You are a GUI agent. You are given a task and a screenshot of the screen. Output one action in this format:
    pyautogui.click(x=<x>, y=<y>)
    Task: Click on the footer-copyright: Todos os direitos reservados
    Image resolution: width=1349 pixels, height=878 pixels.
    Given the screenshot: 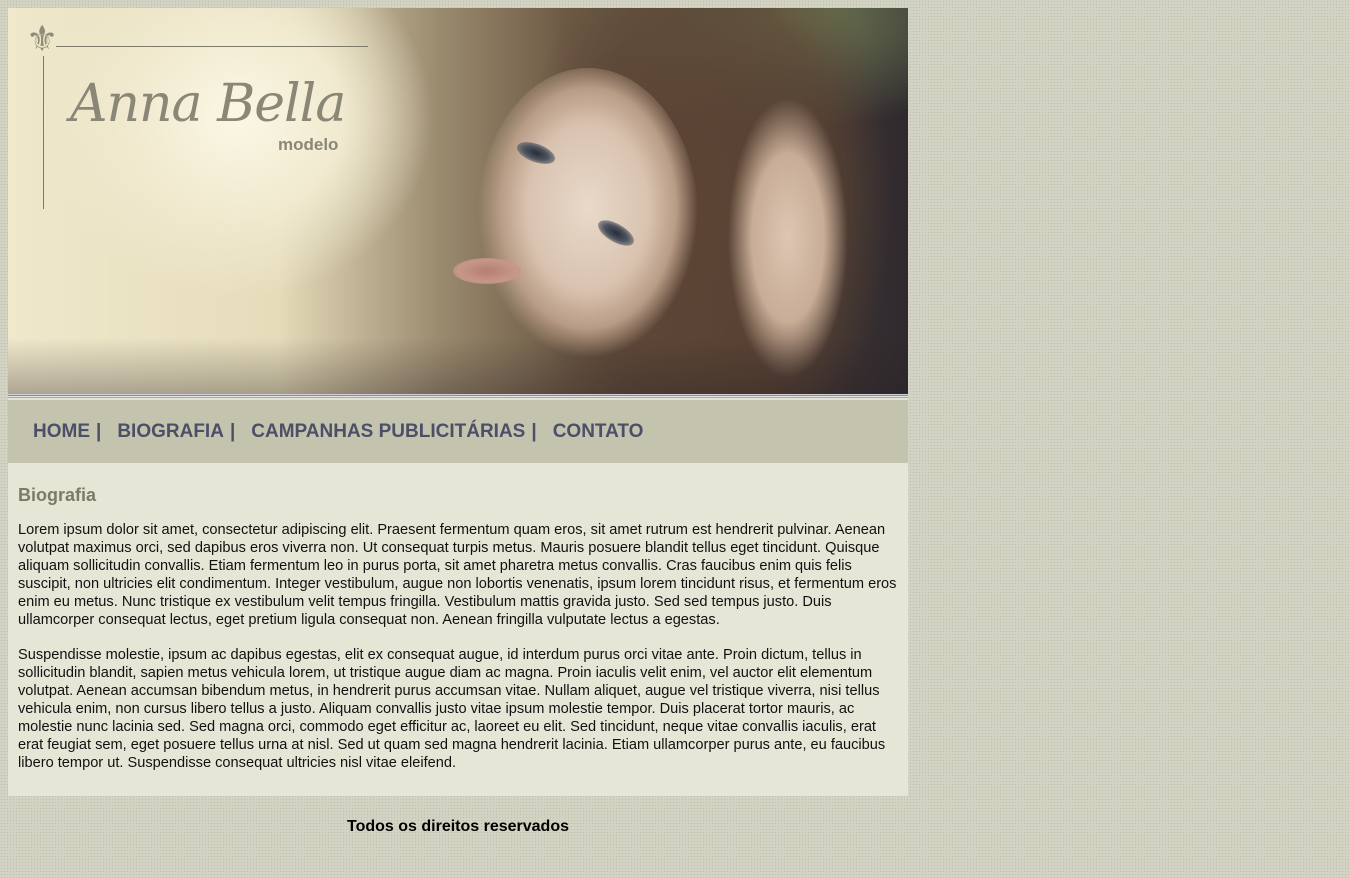 What is the action you would take?
    pyautogui.click(x=458, y=826)
    